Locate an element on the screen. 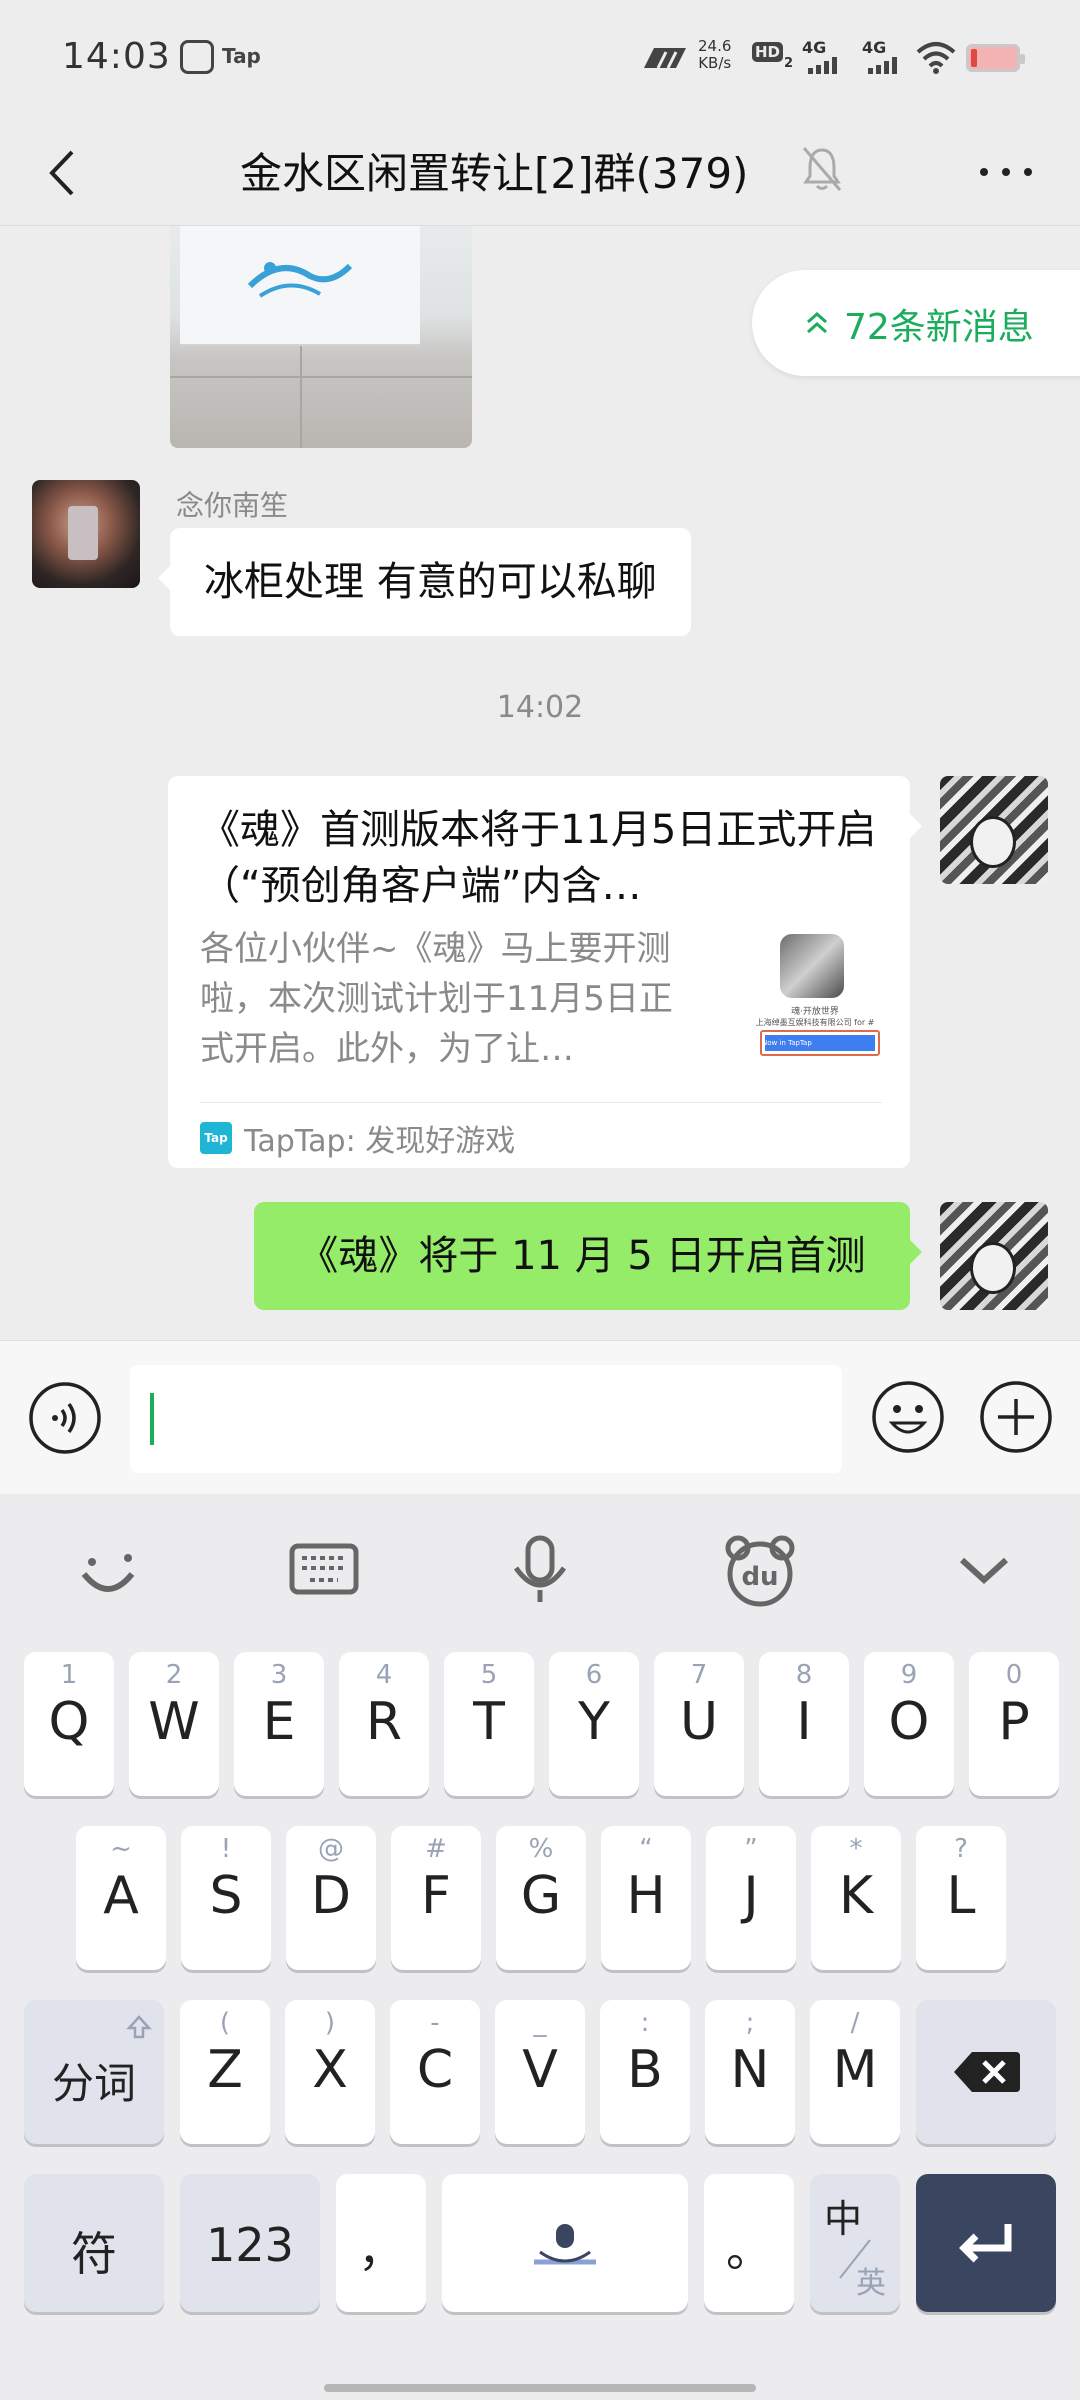 The width and height of the screenshot is (1080, 2400). key-hint: ; is located at coordinates (750, 2023).